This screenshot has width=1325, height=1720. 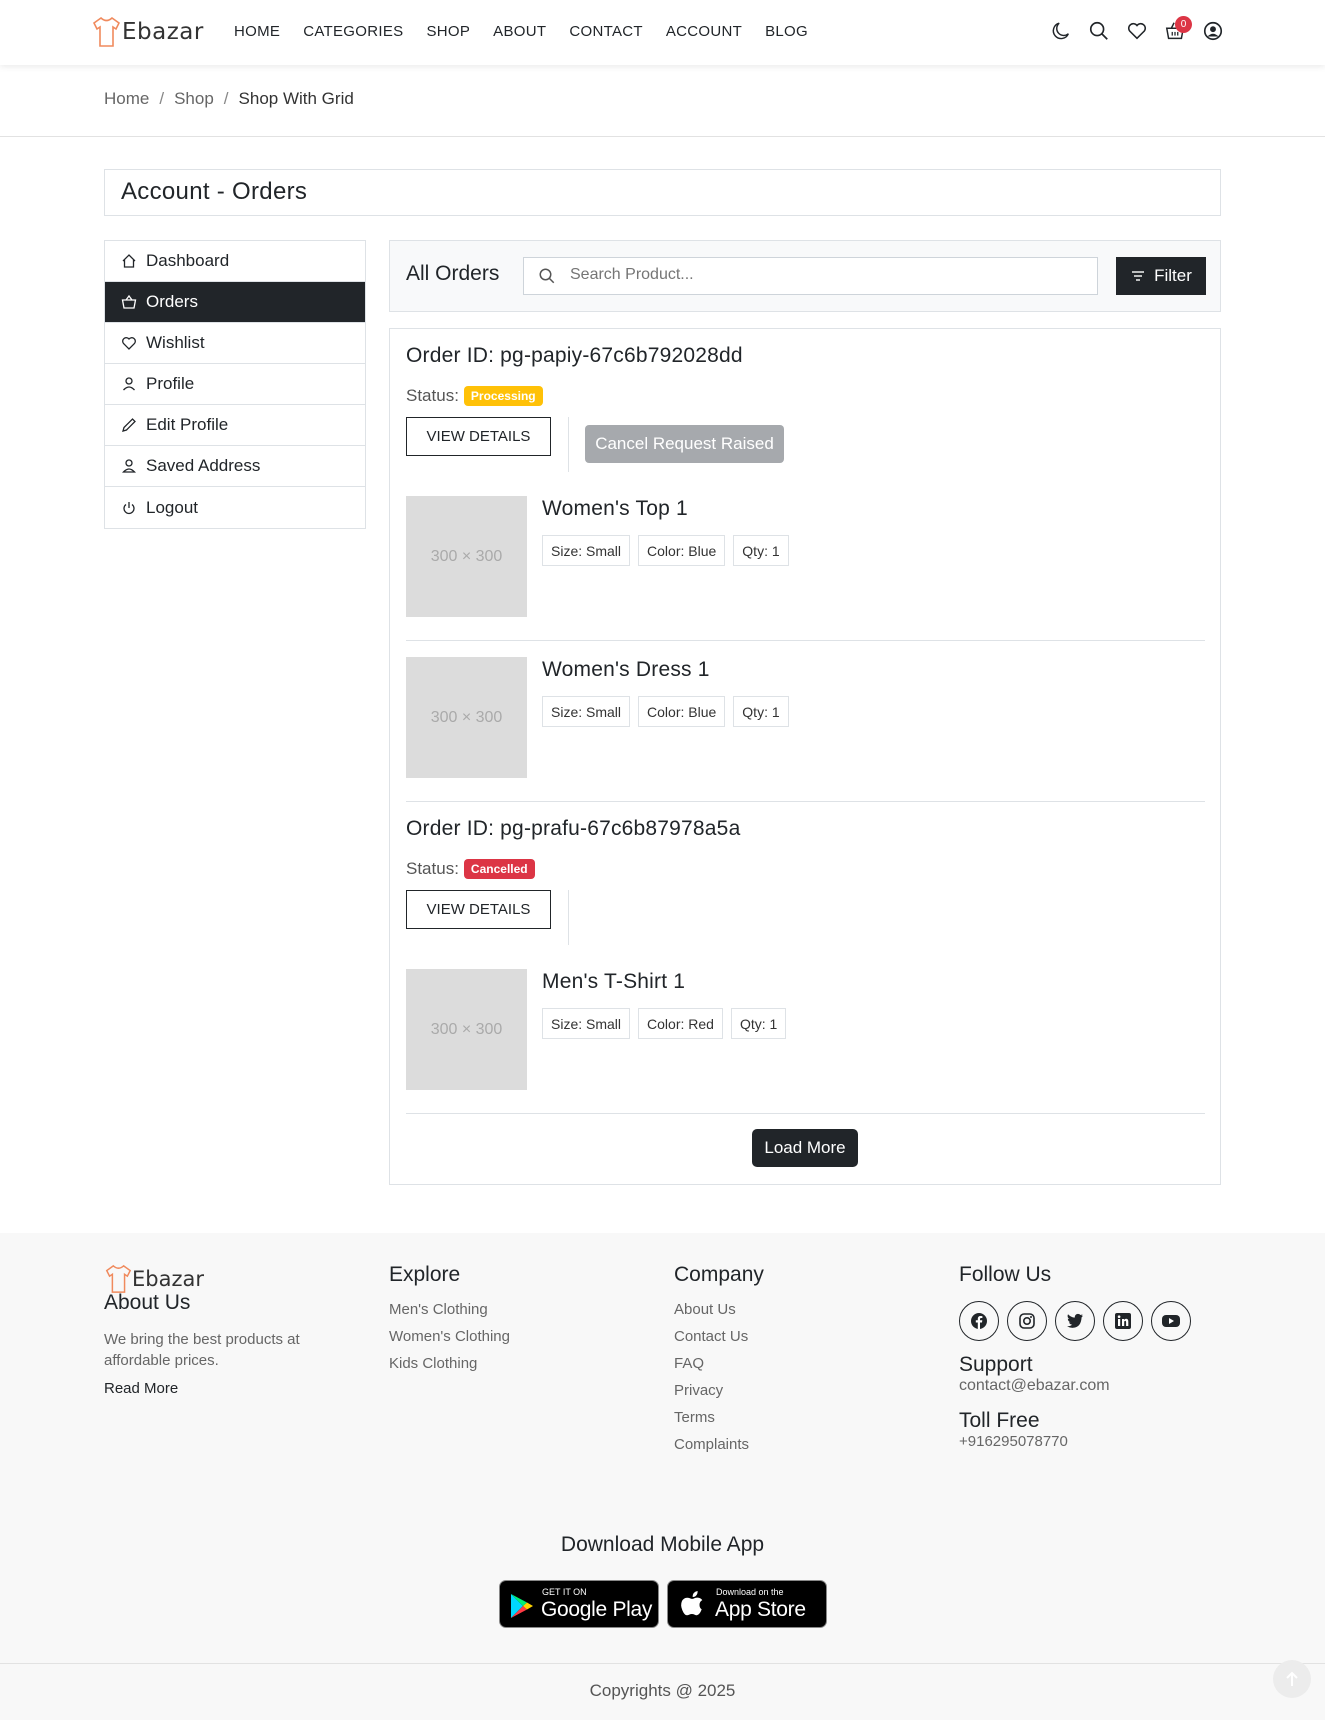 What do you see at coordinates (219, 1279) in the screenshot?
I see `footer-logo: Ebazar` at bounding box center [219, 1279].